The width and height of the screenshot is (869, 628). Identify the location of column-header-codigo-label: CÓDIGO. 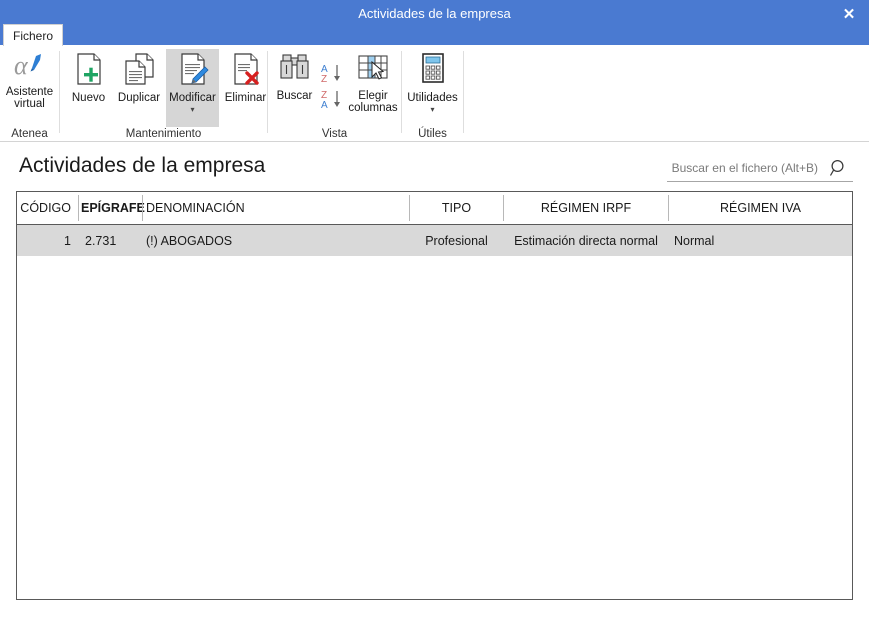
(45, 208).